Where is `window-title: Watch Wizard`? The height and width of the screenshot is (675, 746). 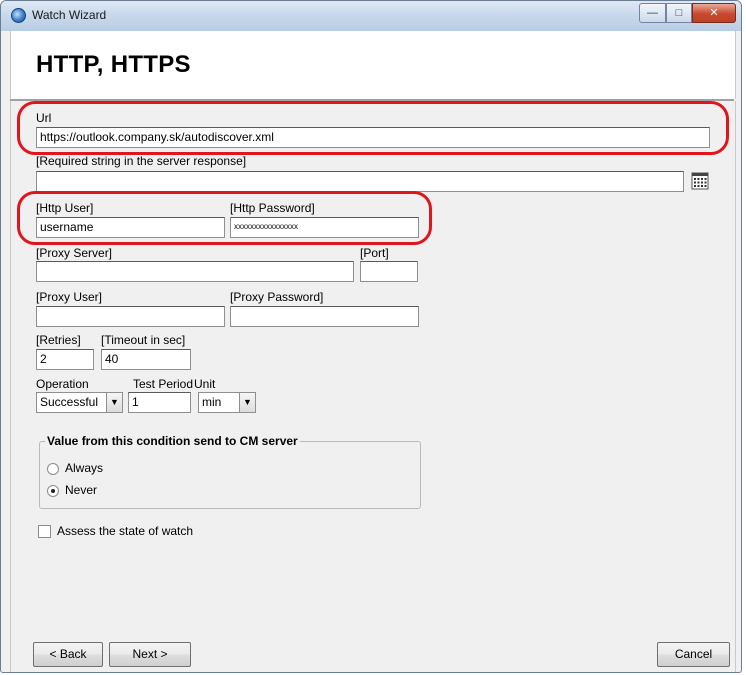 window-title: Watch Wizard is located at coordinates (69, 15).